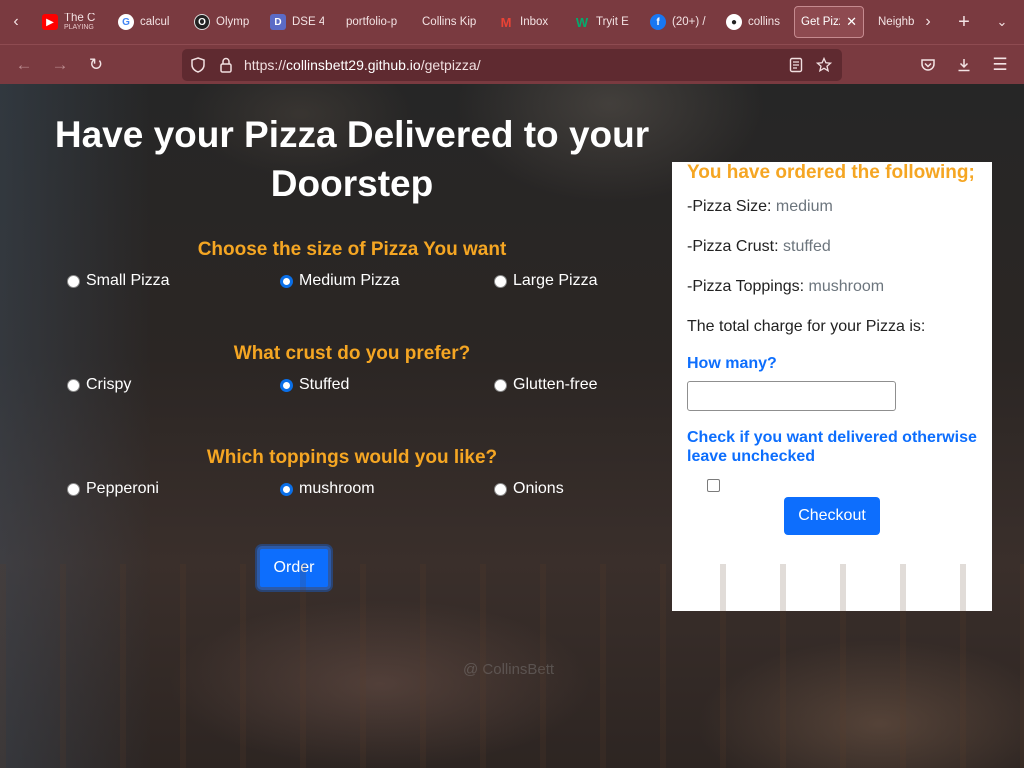 The image size is (1024, 768). I want to click on tab-neighbour: Neighb, so click(897, 22).